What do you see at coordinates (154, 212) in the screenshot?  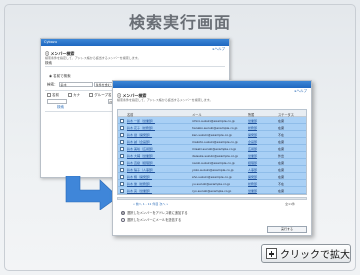 I see `action-radio-add: 選択したメンバーをアドレス帳に追加する` at bounding box center [154, 212].